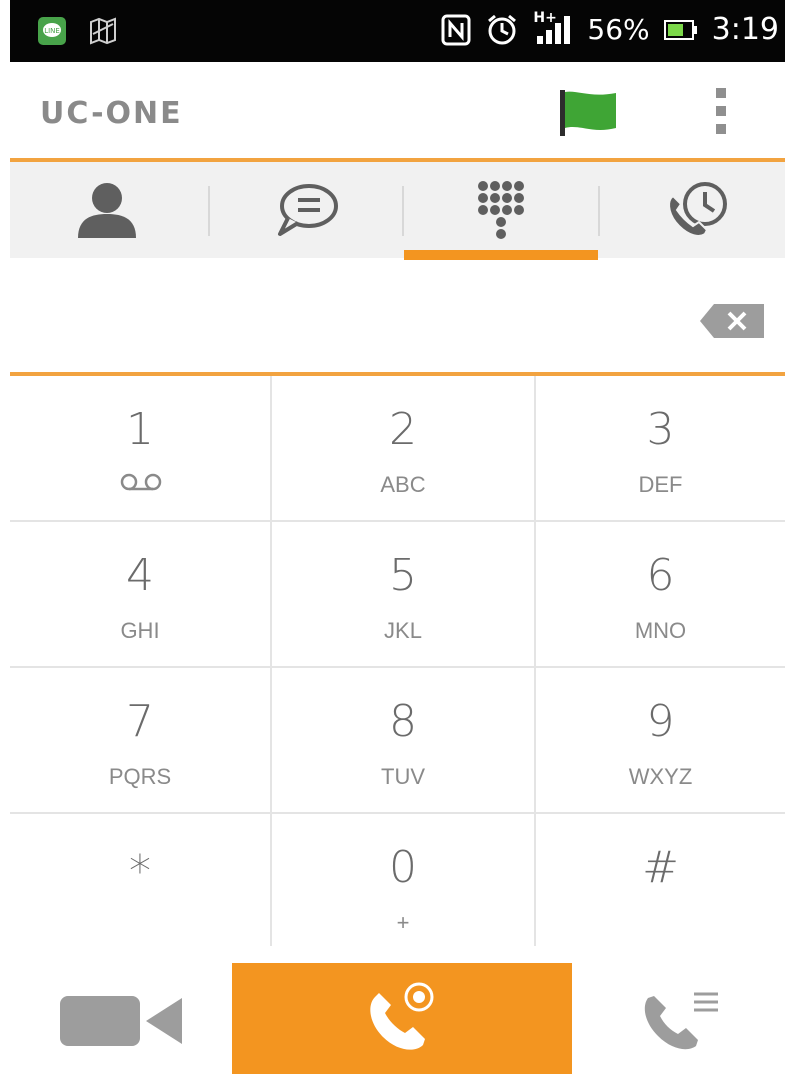  I want to click on alarm-icon, so click(502, 29).